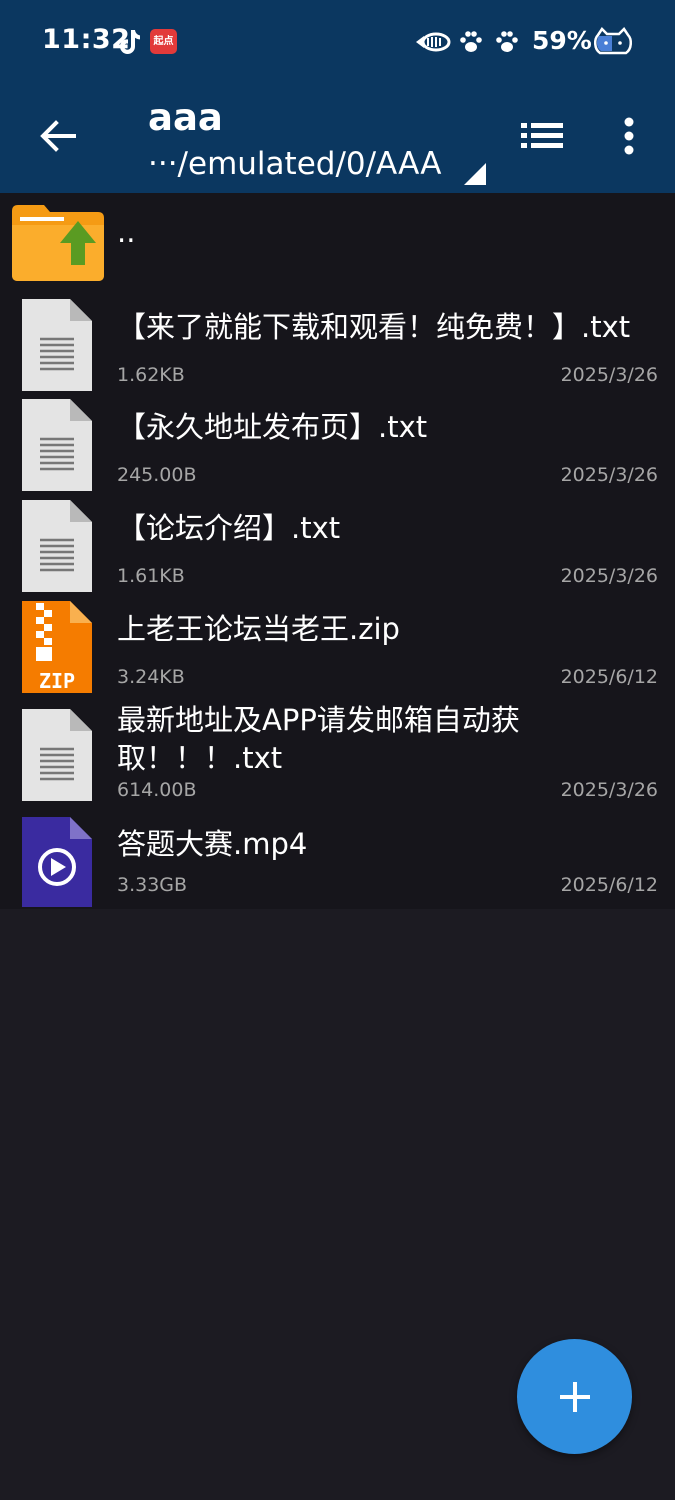 This screenshot has height=1500, width=675. Describe the element at coordinates (229, 528) in the screenshot. I see `file-name: 【论坛介绍】.txt` at that location.